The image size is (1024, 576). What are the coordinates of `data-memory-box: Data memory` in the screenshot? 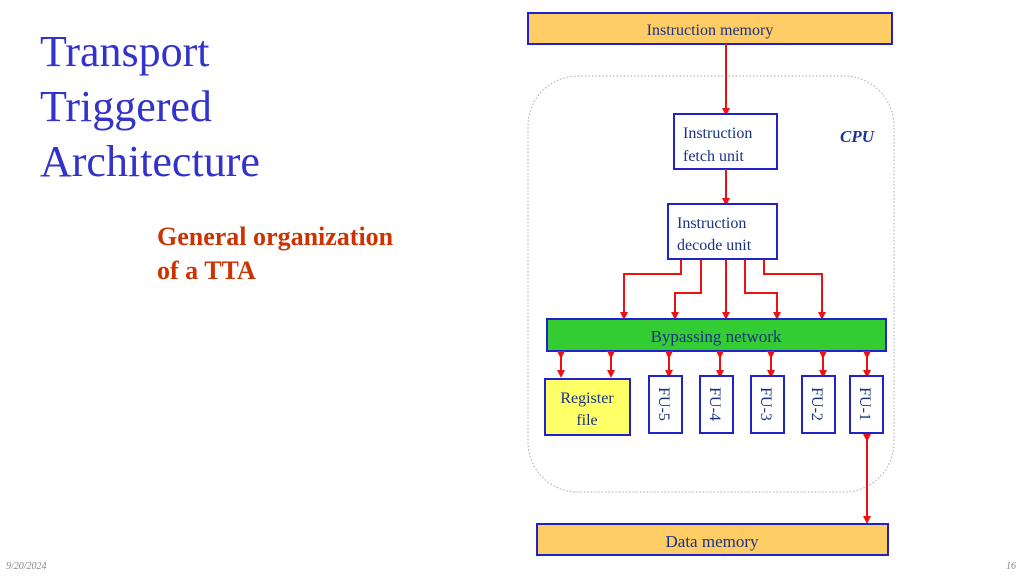 It's located at (712, 539).